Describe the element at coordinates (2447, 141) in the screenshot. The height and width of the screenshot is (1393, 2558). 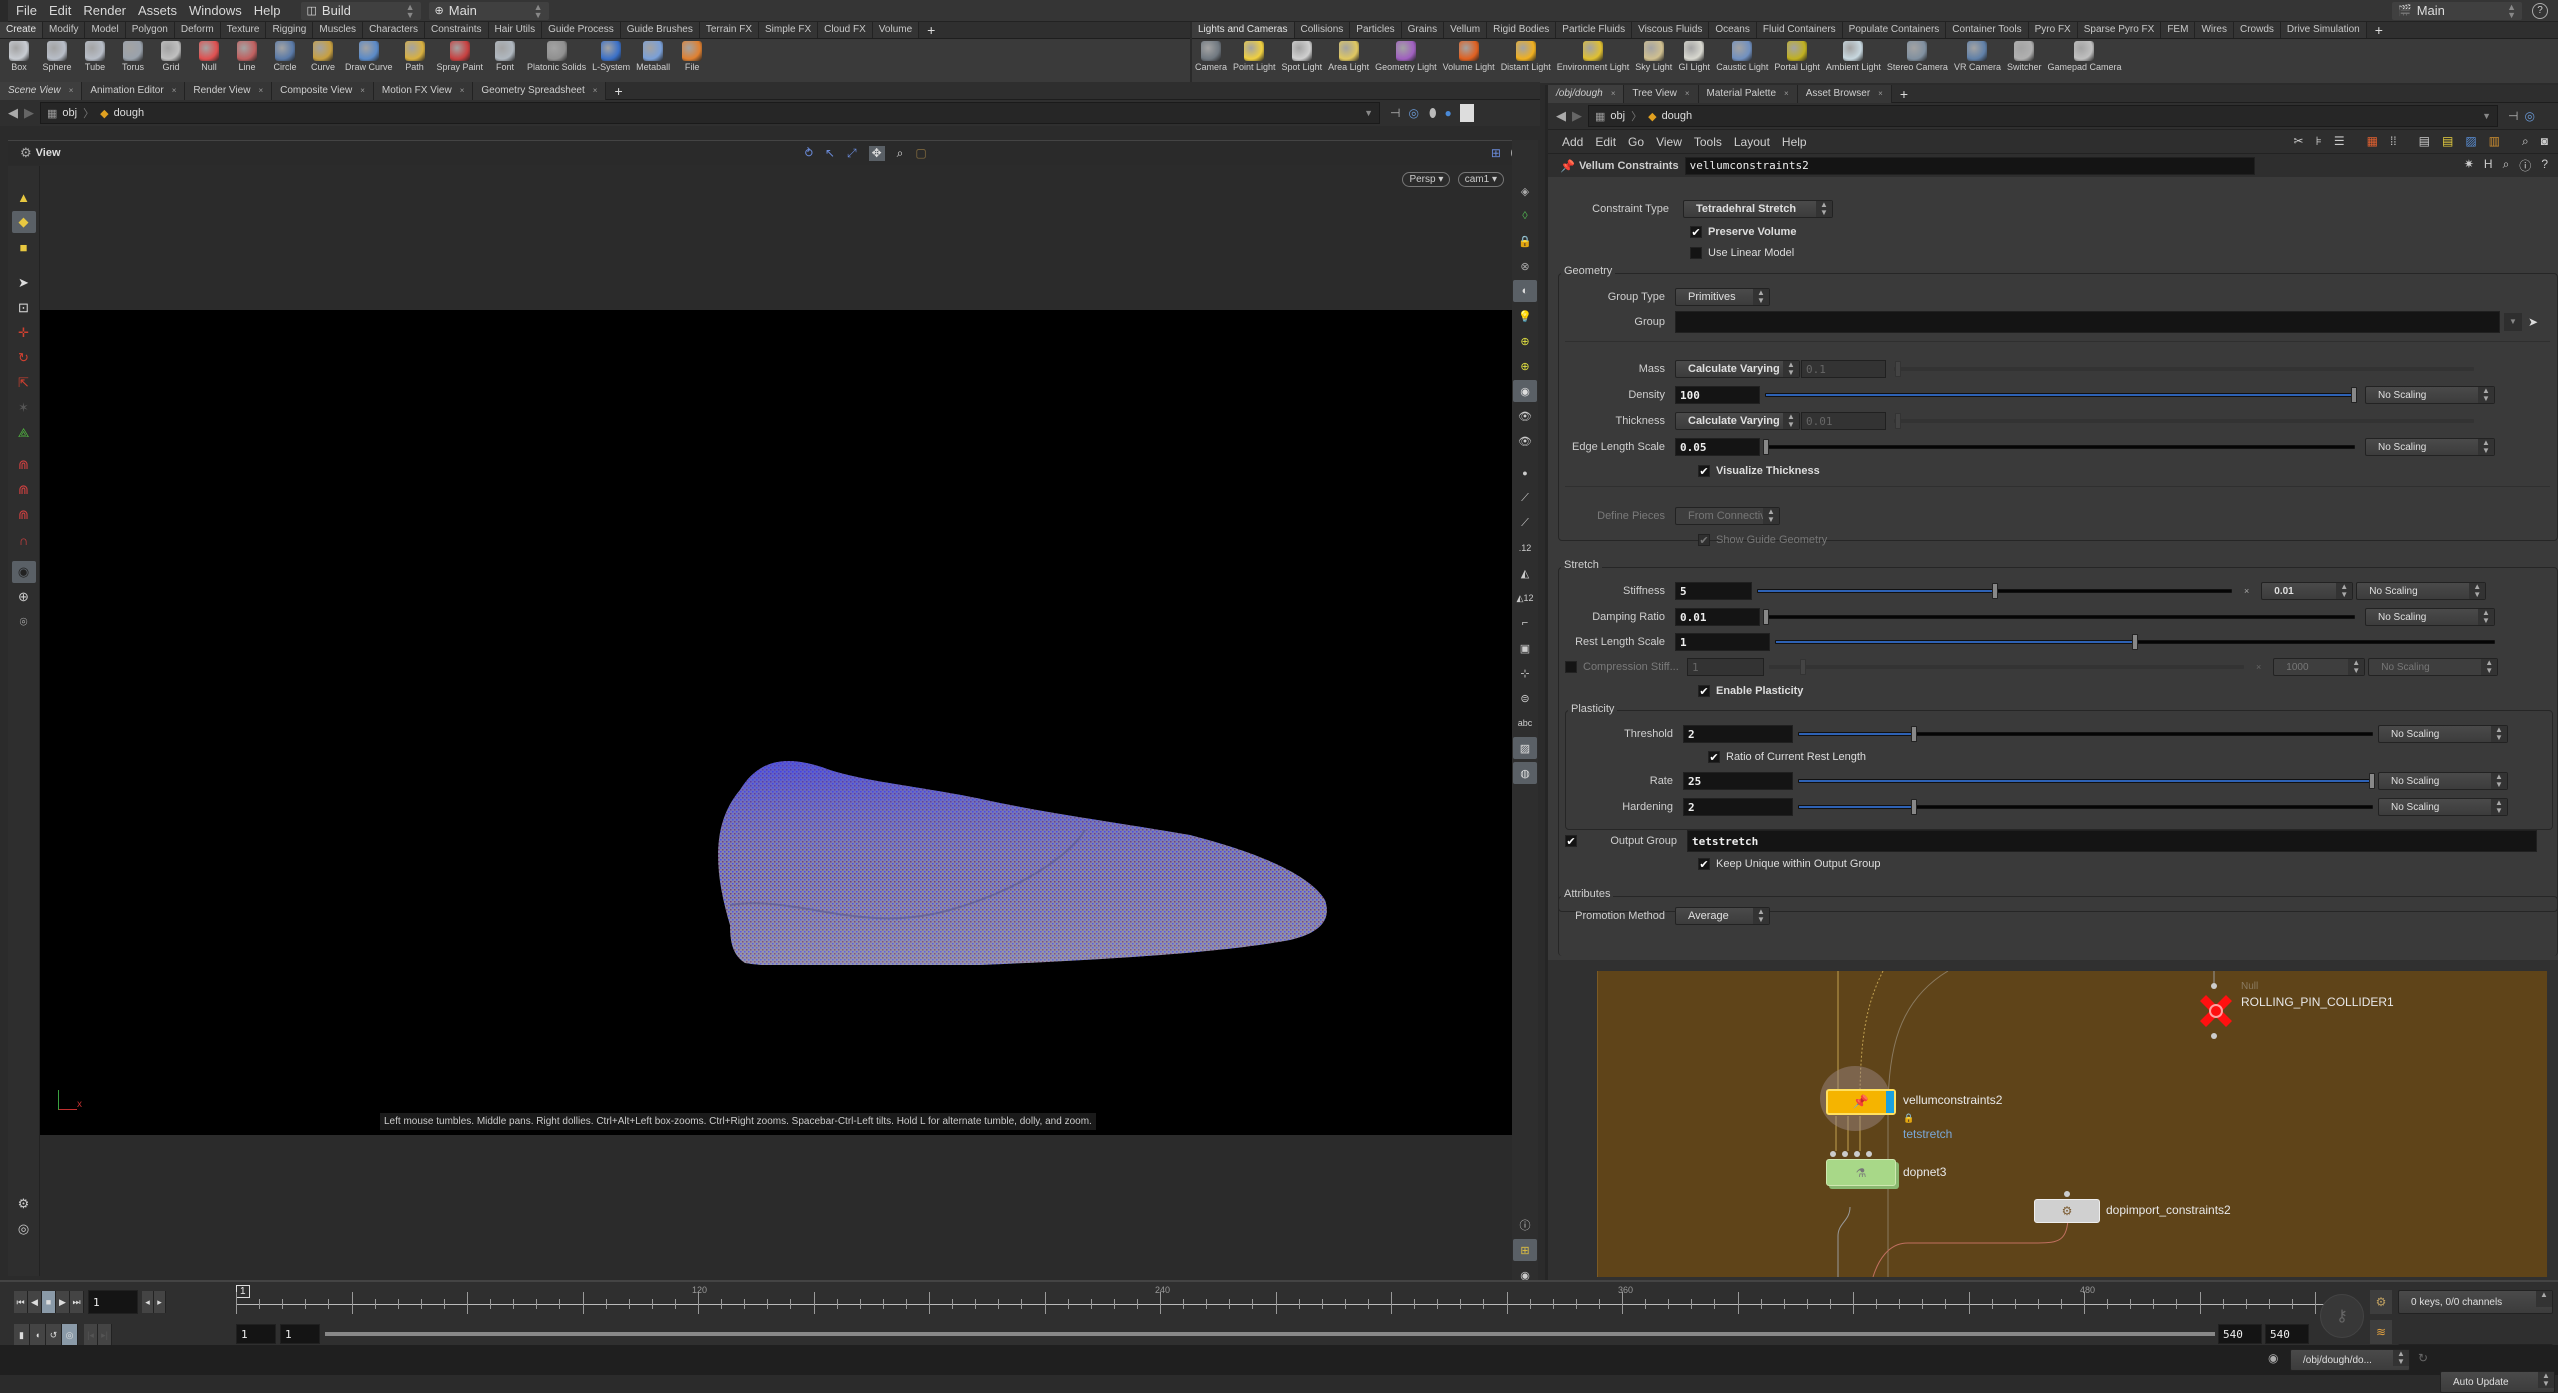
I see `sticky-note-icon: ▤` at that location.